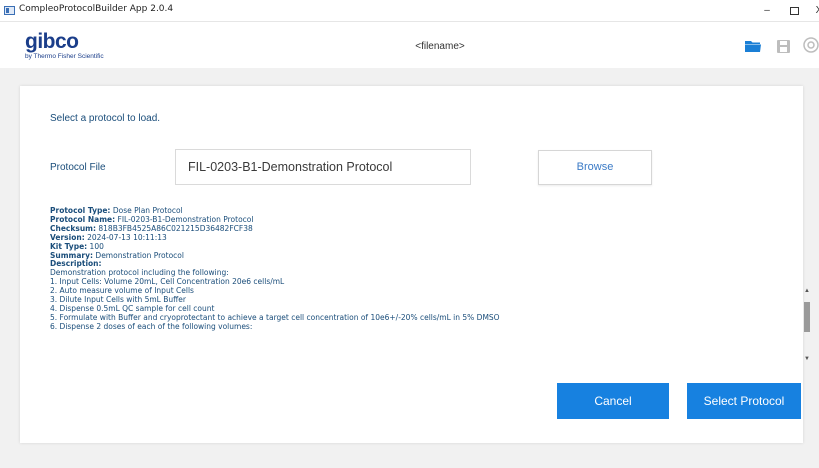 Image resolution: width=819 pixels, height=468 pixels. I want to click on save-icon, so click(783, 46).